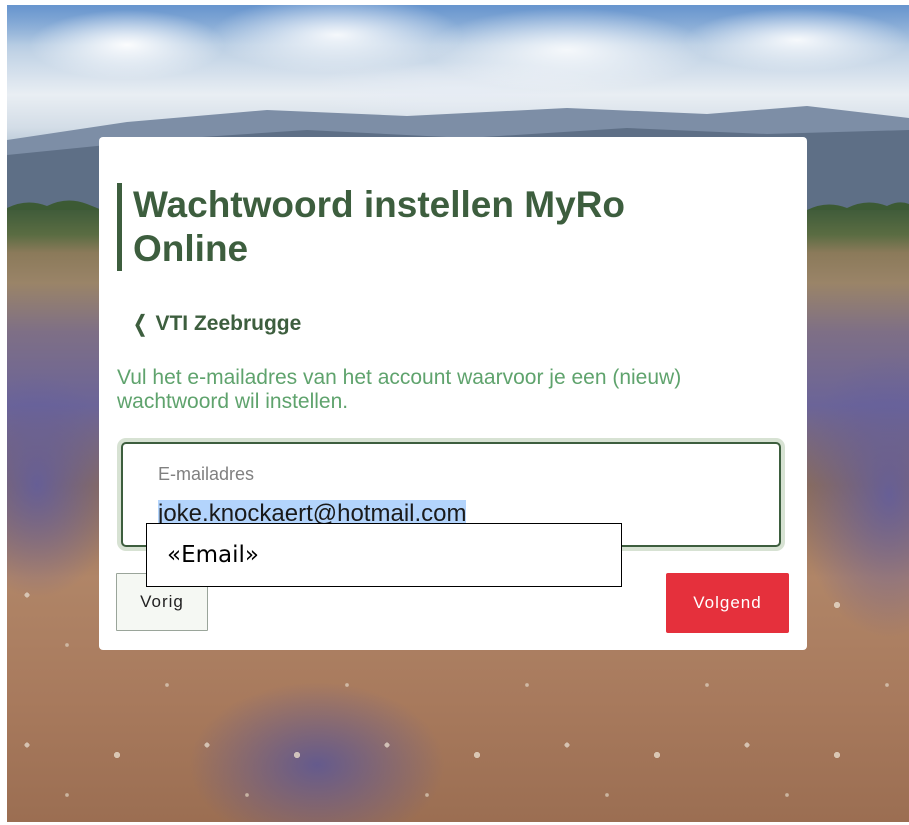  I want to click on back-link-school: ❬ VTI Zeebrugge, so click(216, 324).